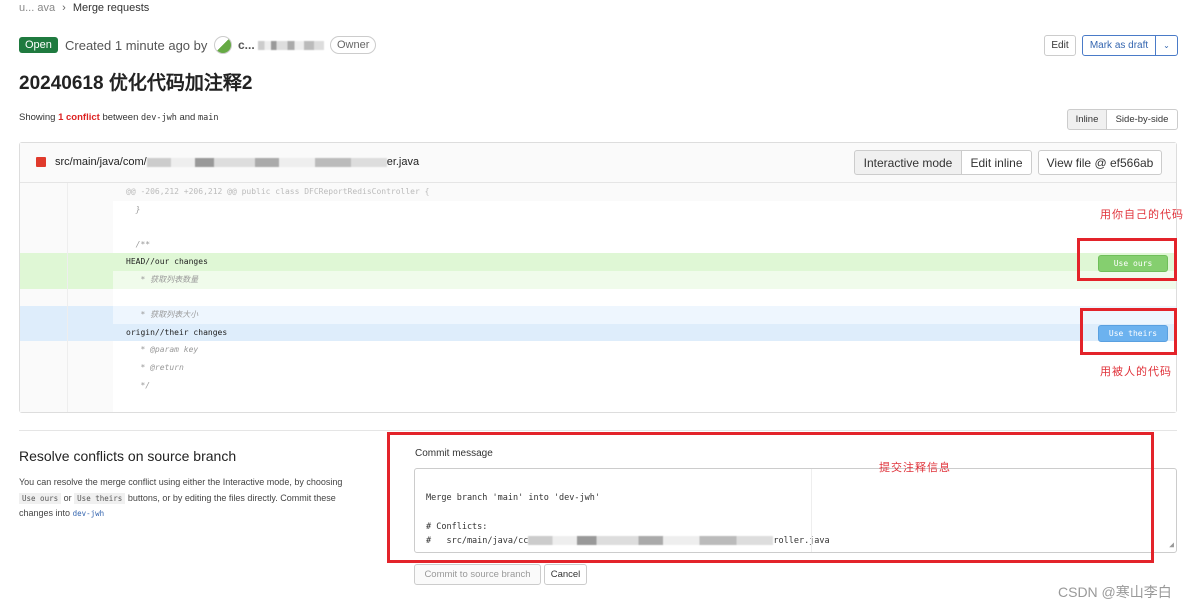 The image size is (1200, 608). What do you see at coordinates (41, 162) in the screenshot?
I see `java-file-icon` at bounding box center [41, 162].